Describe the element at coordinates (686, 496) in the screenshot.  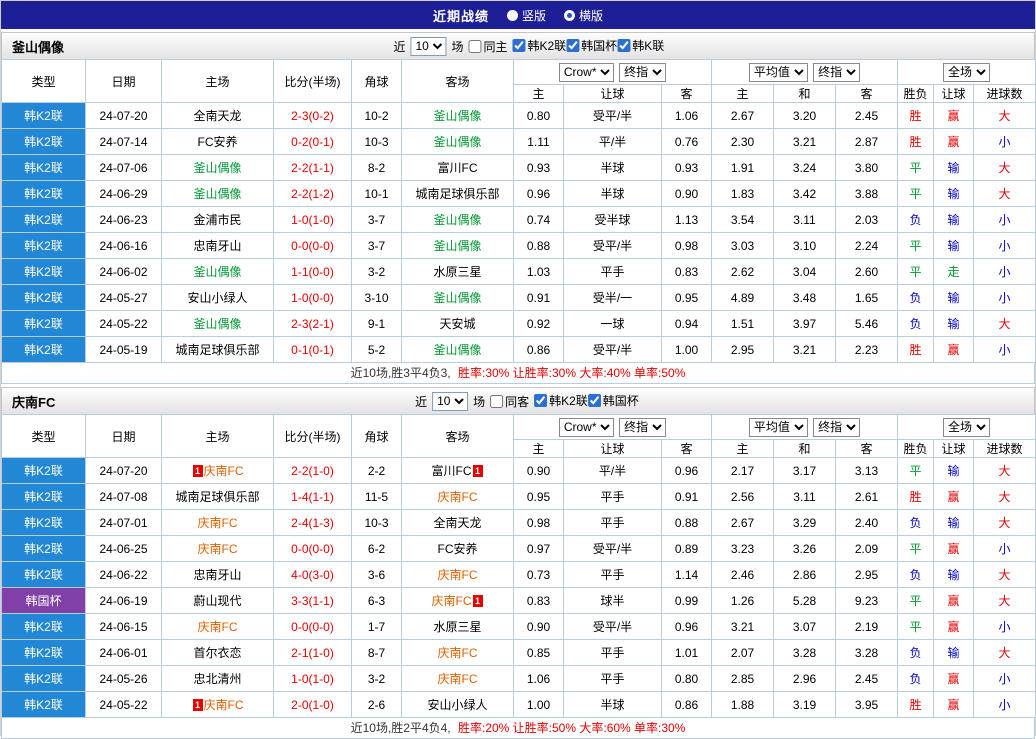
I see `odds-value: 0.91` at that location.